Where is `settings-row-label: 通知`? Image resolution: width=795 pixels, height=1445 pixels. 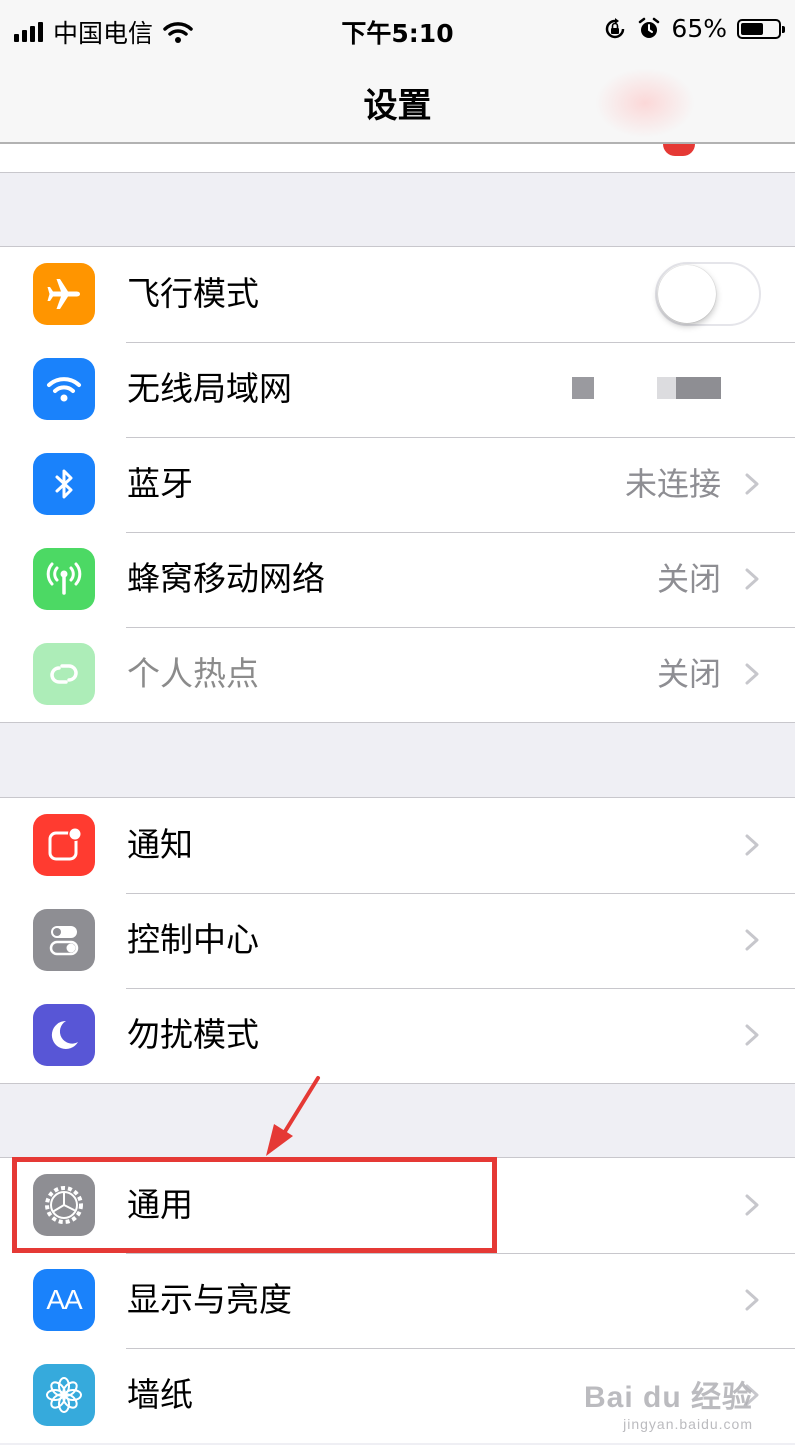 settings-row-label: 通知 is located at coordinates (160, 844).